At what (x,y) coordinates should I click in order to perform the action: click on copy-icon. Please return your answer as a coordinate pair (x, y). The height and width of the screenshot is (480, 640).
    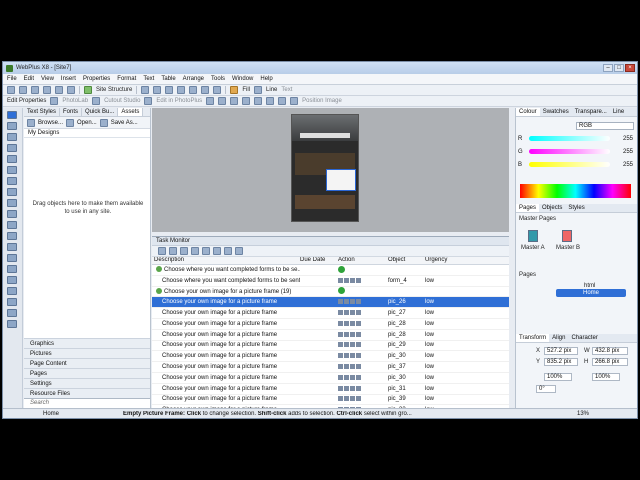
    Looking at the image, I should click on (71, 90).